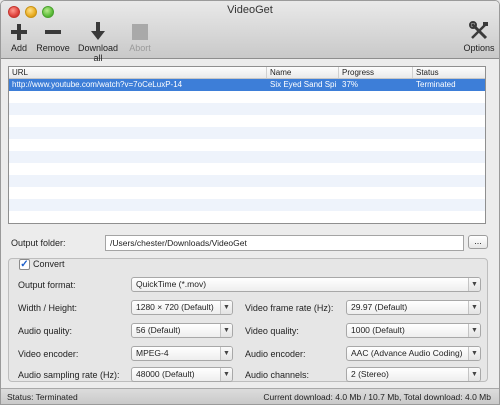  What do you see at coordinates (284, 243) in the screenshot?
I see `output-folder-field: /Users/chester/Downloads/VideoGet` at bounding box center [284, 243].